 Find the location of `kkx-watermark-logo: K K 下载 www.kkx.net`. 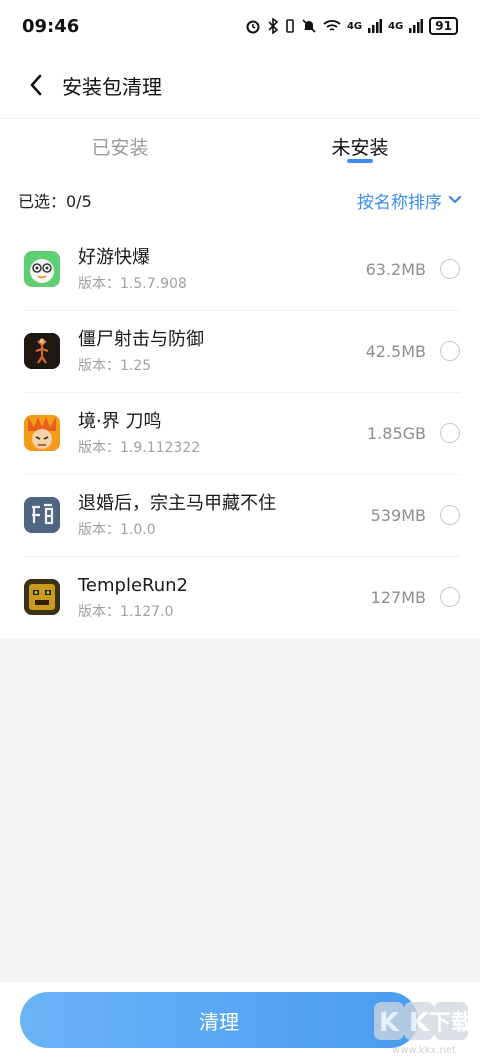

kkx-watermark-logo: K K 下载 www.kkx.net is located at coordinates (422, 1028).